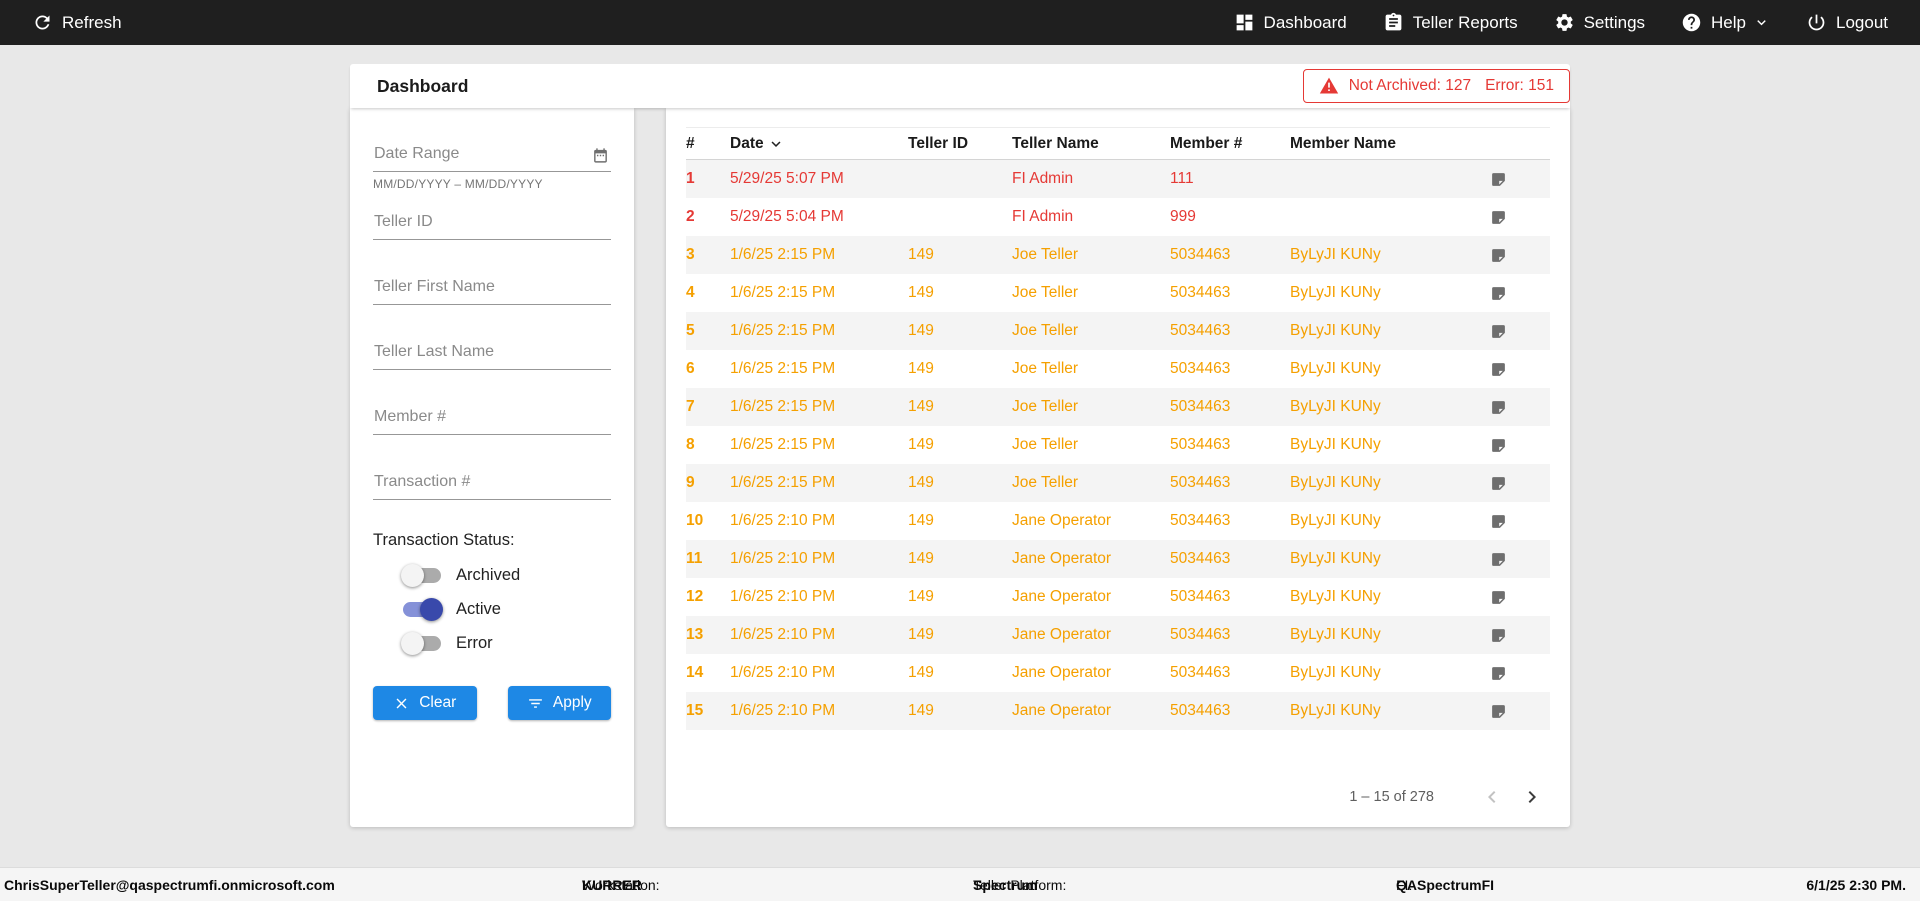 This screenshot has height=901, width=1920. Describe the element at coordinates (507, 609) in the screenshot. I see `toggle-active: Active` at that location.